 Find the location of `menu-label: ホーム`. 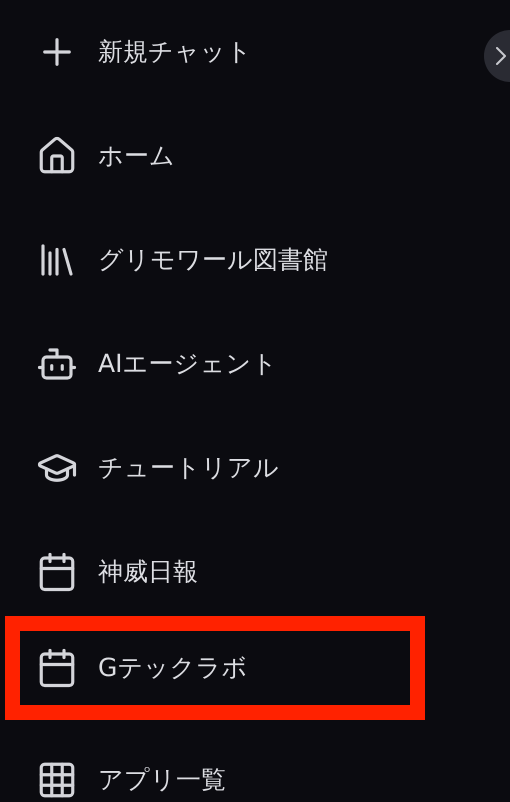

menu-label: ホーム is located at coordinates (136, 156).